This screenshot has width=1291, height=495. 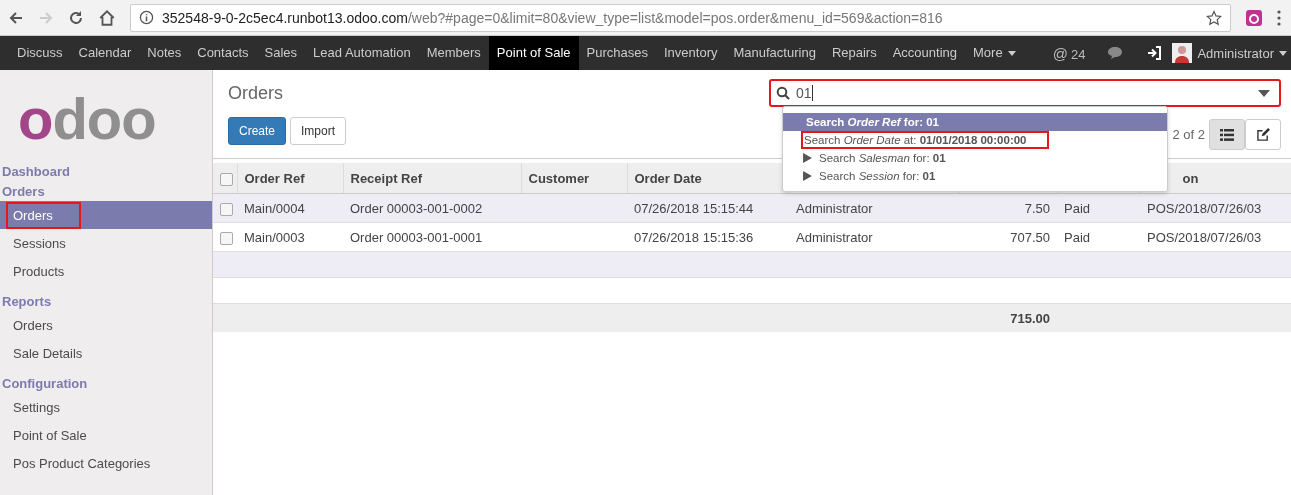 I want to click on sidebar-item-label: Pos Product Categories, so click(x=82, y=463).